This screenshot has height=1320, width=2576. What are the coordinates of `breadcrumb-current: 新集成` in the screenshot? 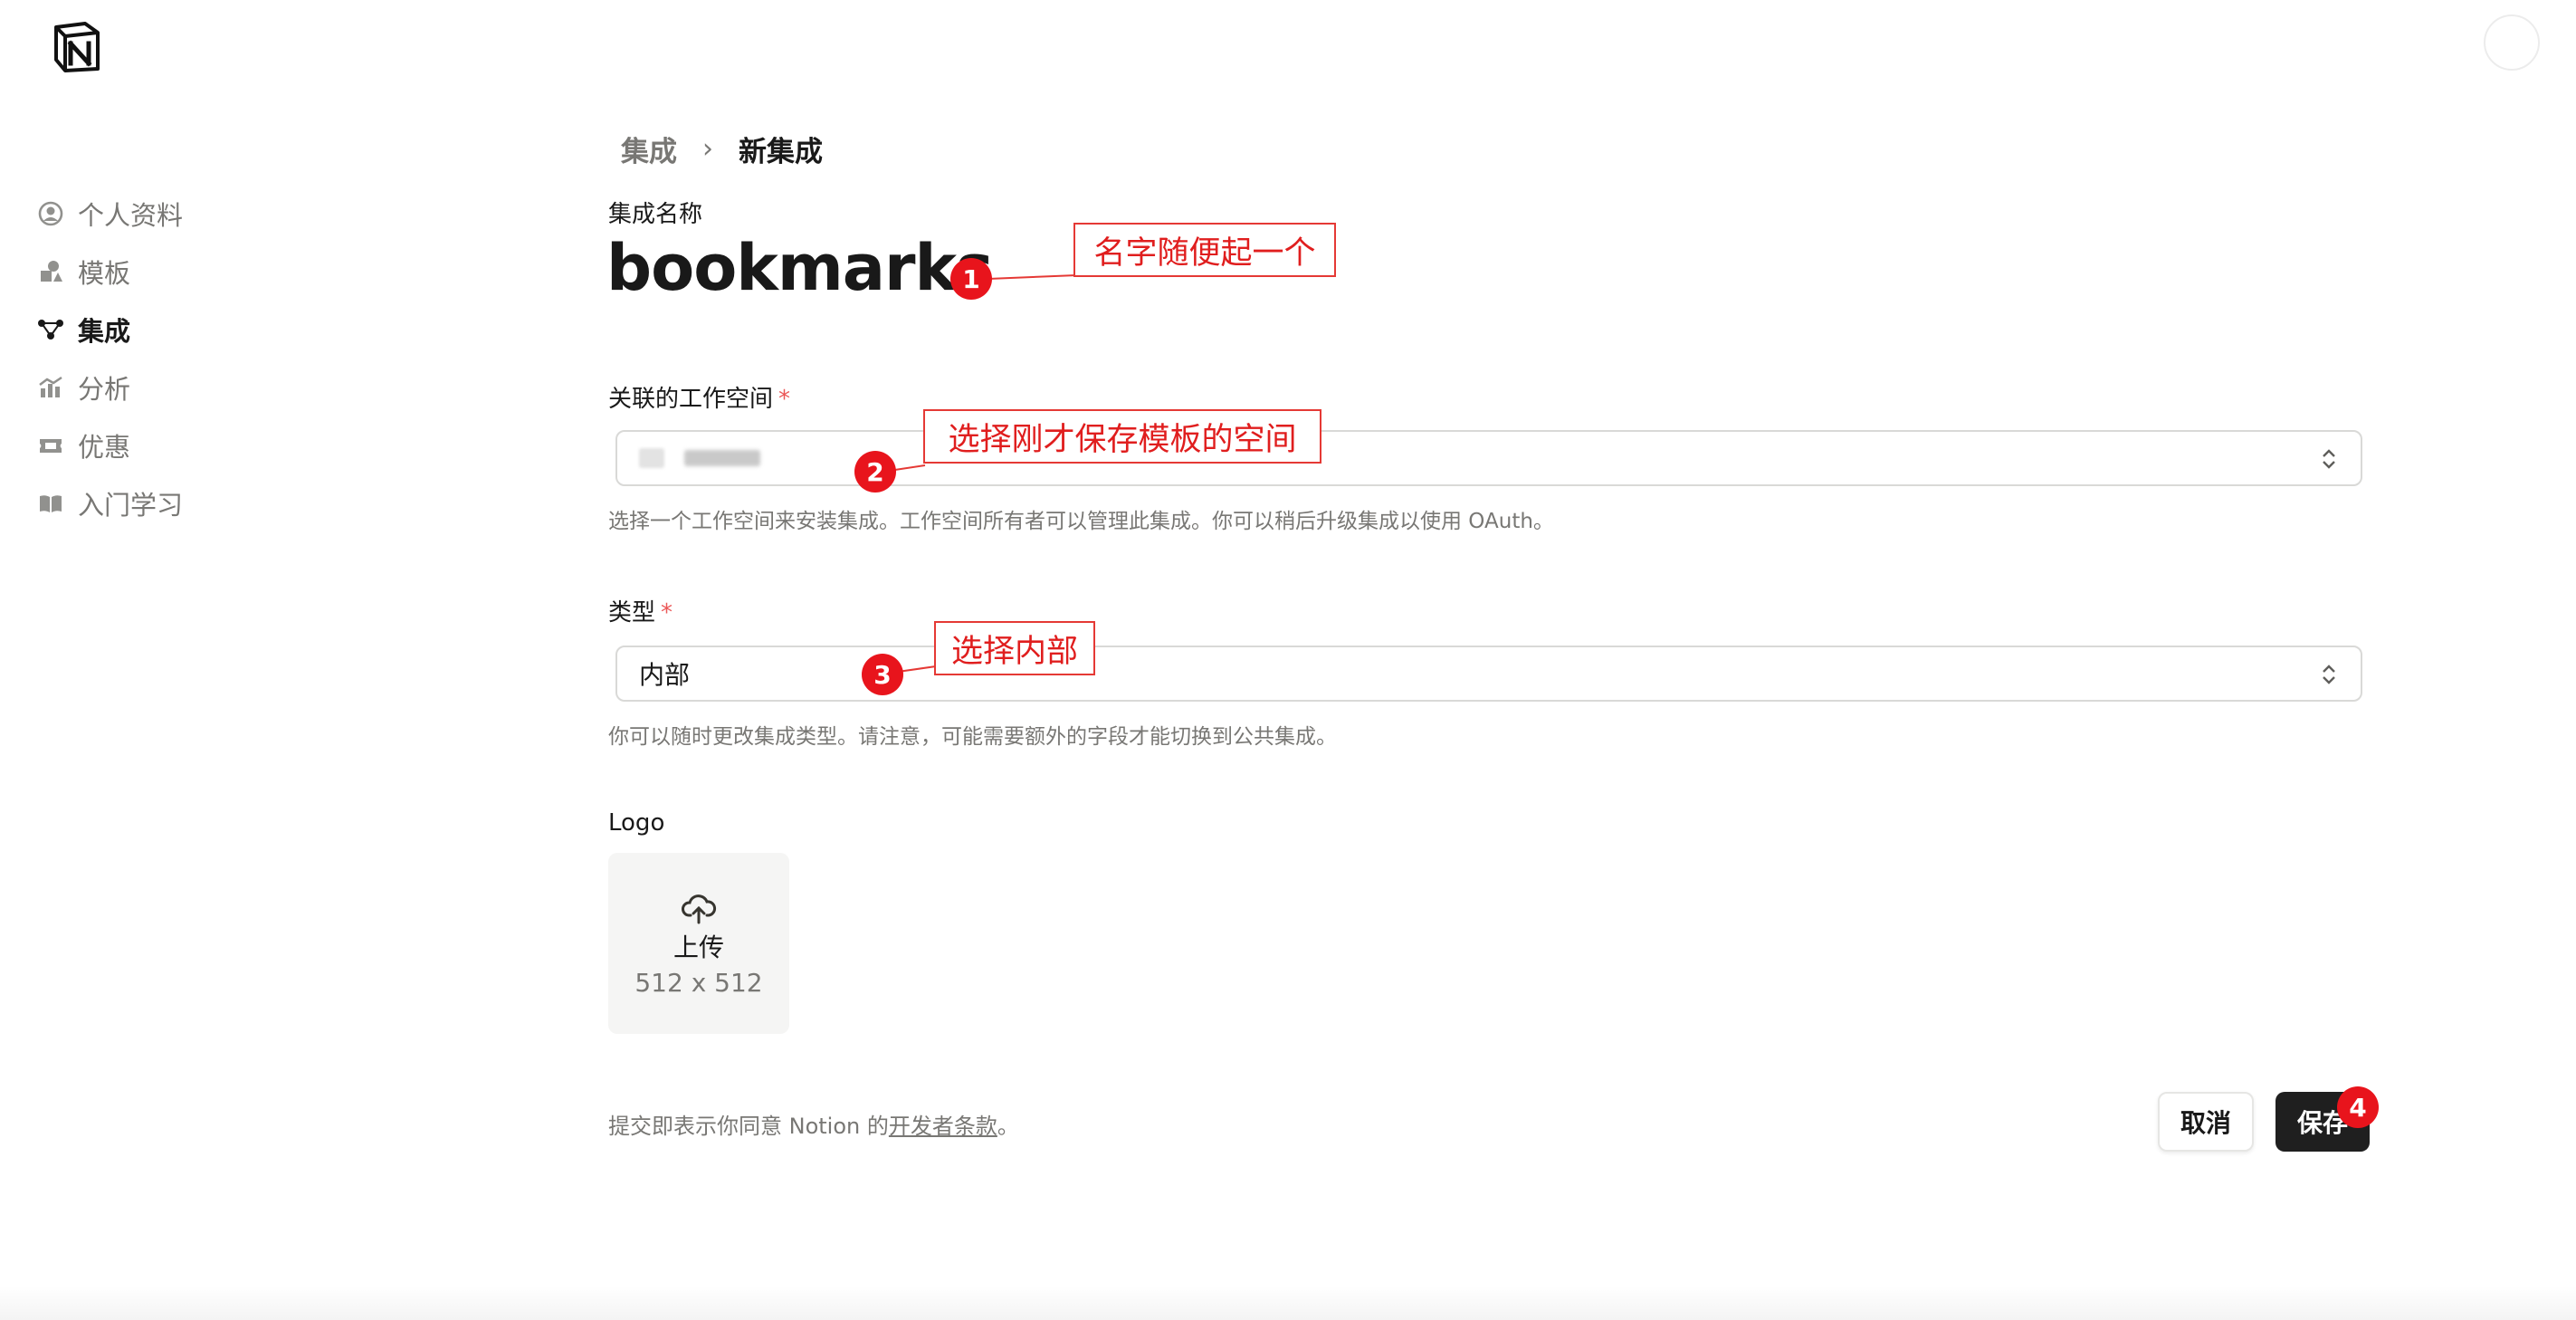 It's located at (781, 152).